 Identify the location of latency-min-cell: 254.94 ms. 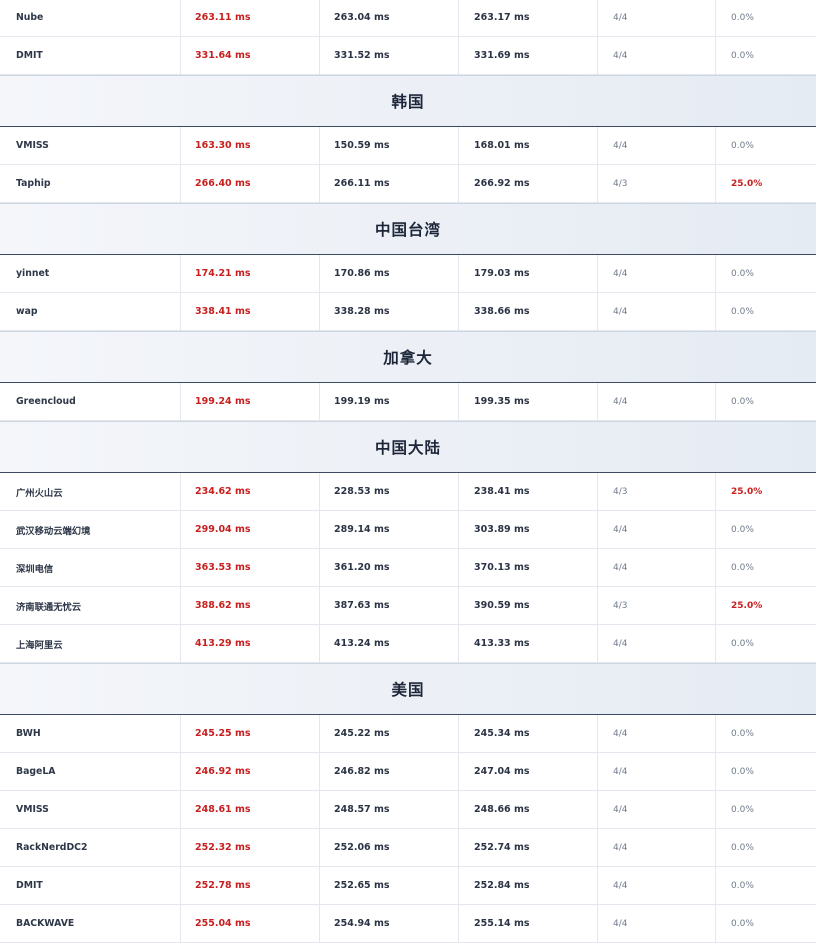
(389, 923).